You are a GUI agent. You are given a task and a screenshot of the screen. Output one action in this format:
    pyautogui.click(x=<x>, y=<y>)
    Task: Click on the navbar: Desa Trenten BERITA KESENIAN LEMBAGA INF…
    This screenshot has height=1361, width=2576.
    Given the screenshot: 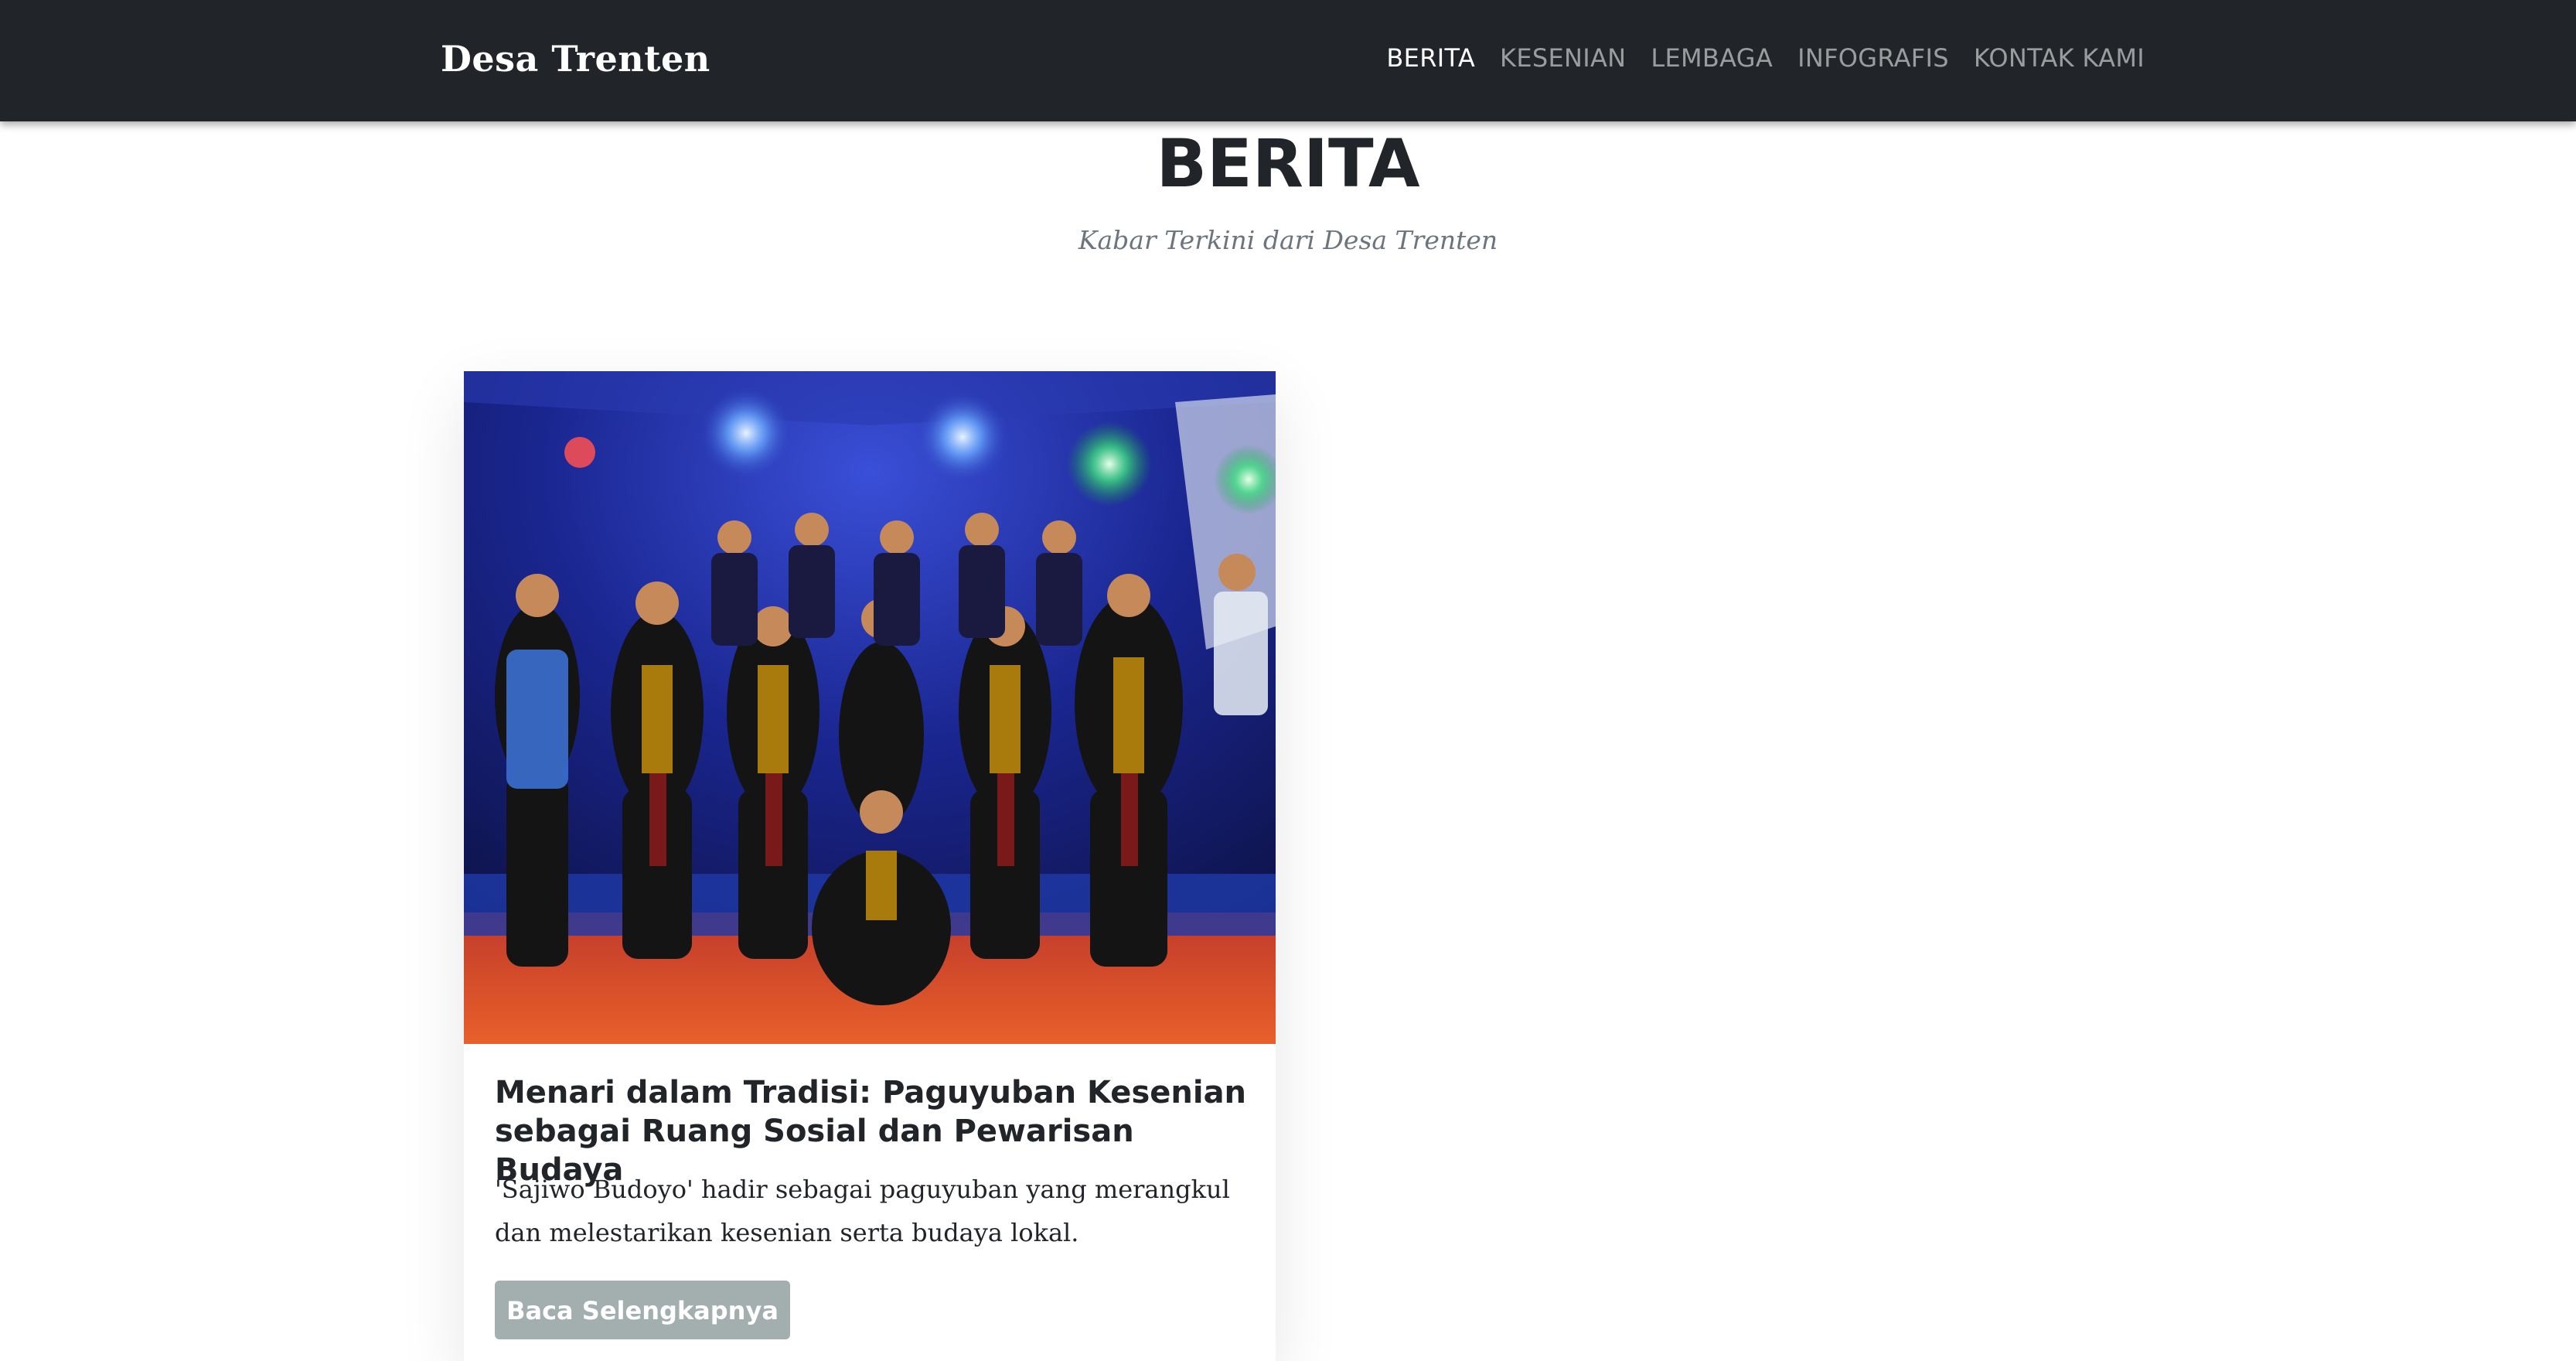 What is the action you would take?
    pyautogui.click(x=1288, y=60)
    